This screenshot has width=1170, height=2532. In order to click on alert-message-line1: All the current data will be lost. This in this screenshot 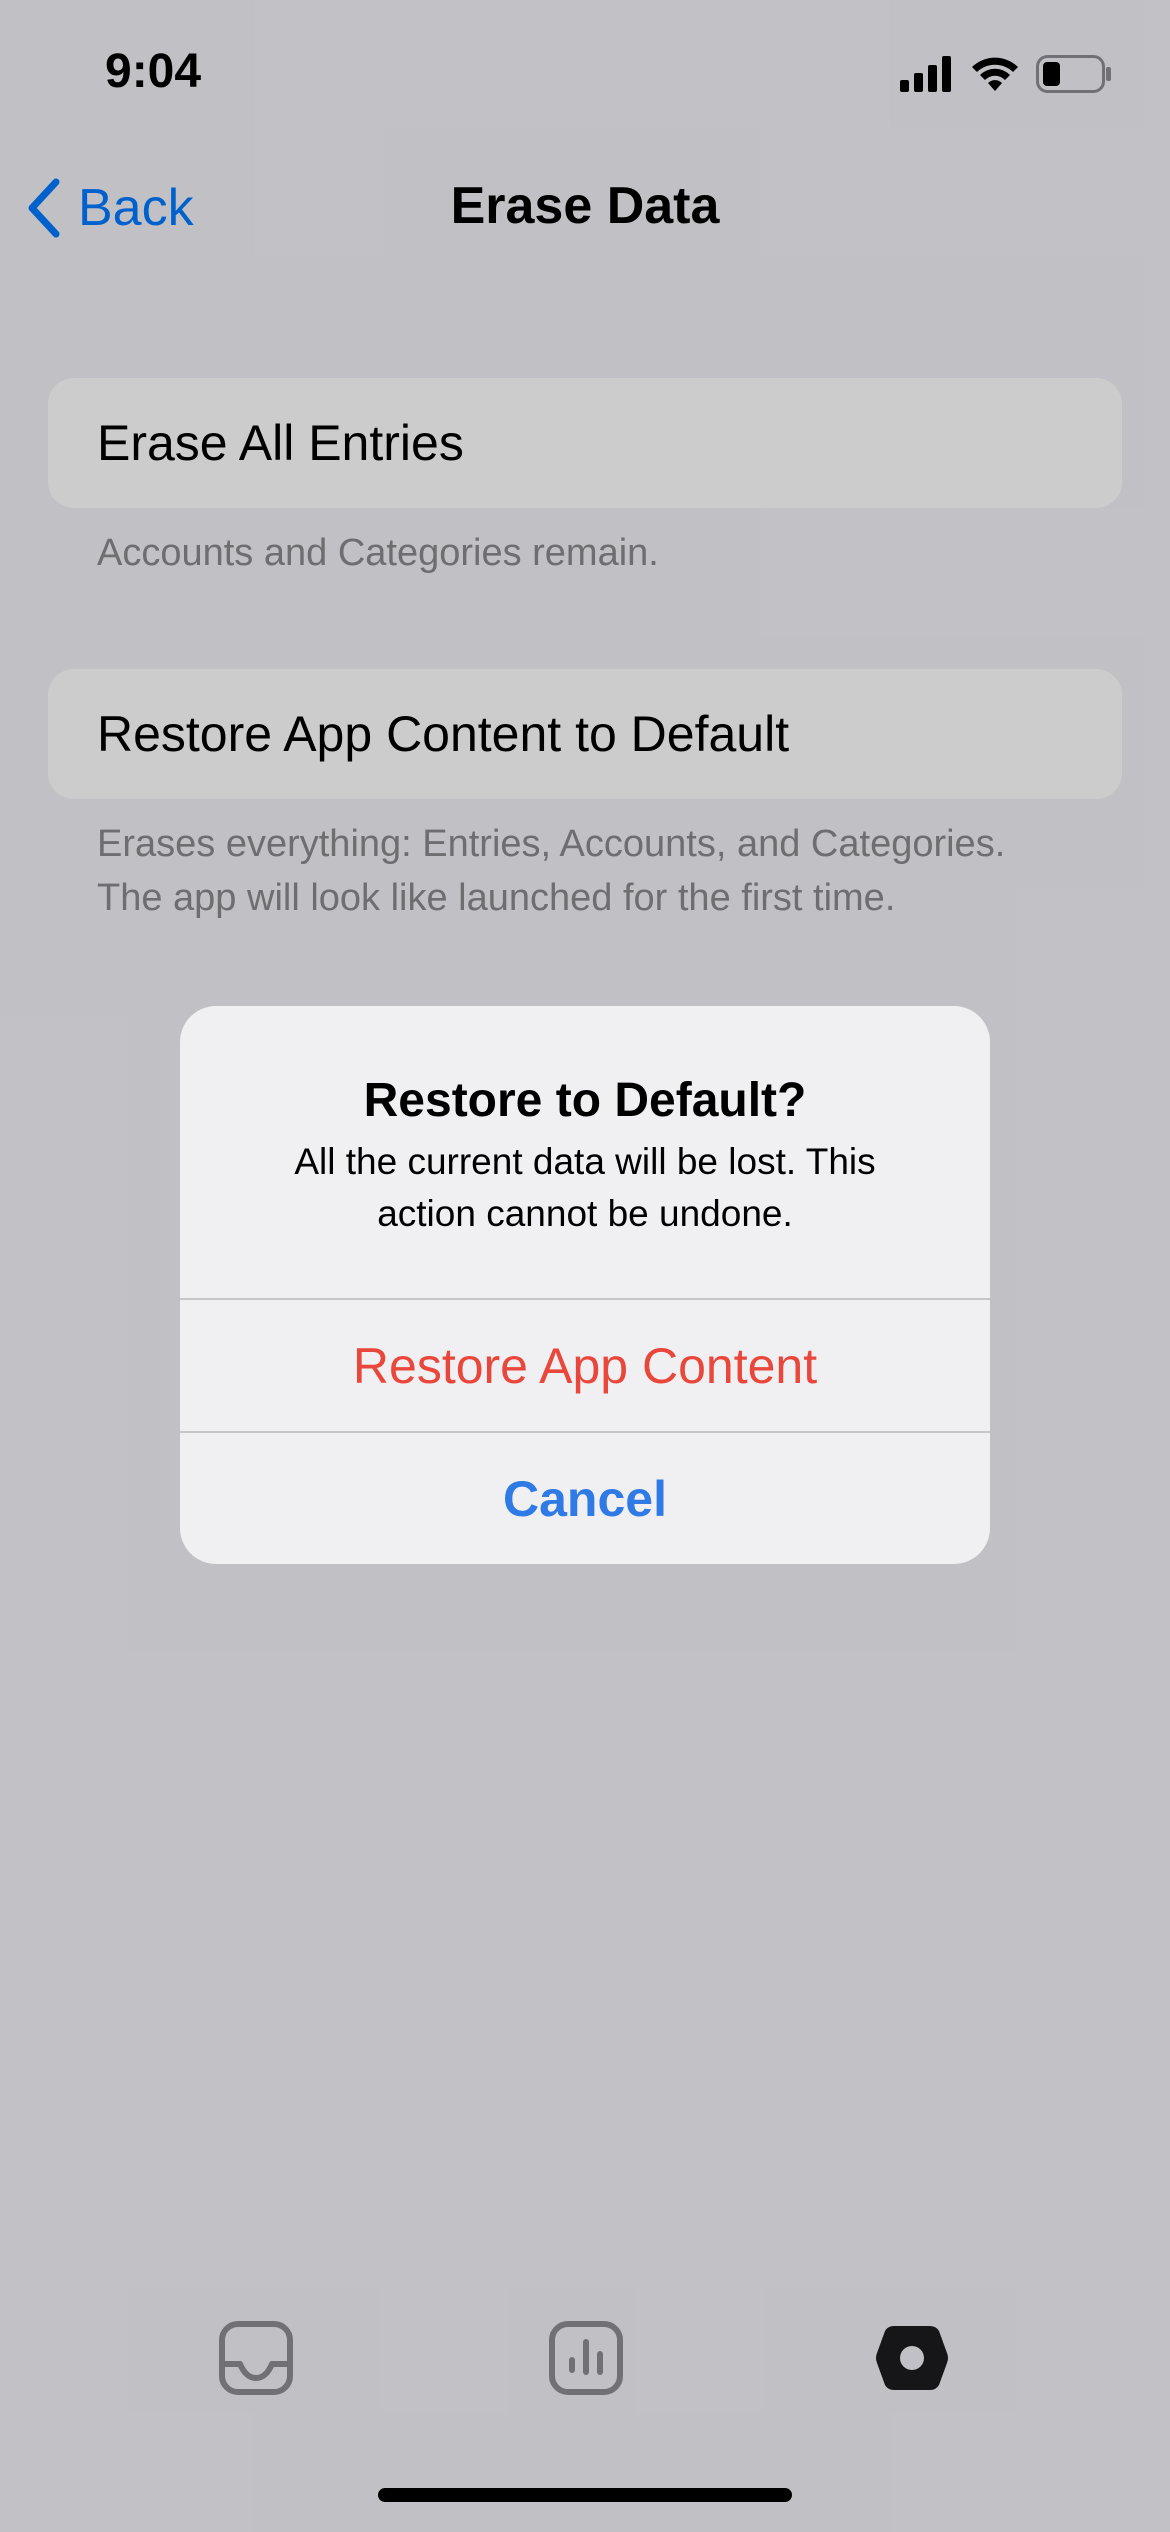, I will do `click(585, 1161)`.